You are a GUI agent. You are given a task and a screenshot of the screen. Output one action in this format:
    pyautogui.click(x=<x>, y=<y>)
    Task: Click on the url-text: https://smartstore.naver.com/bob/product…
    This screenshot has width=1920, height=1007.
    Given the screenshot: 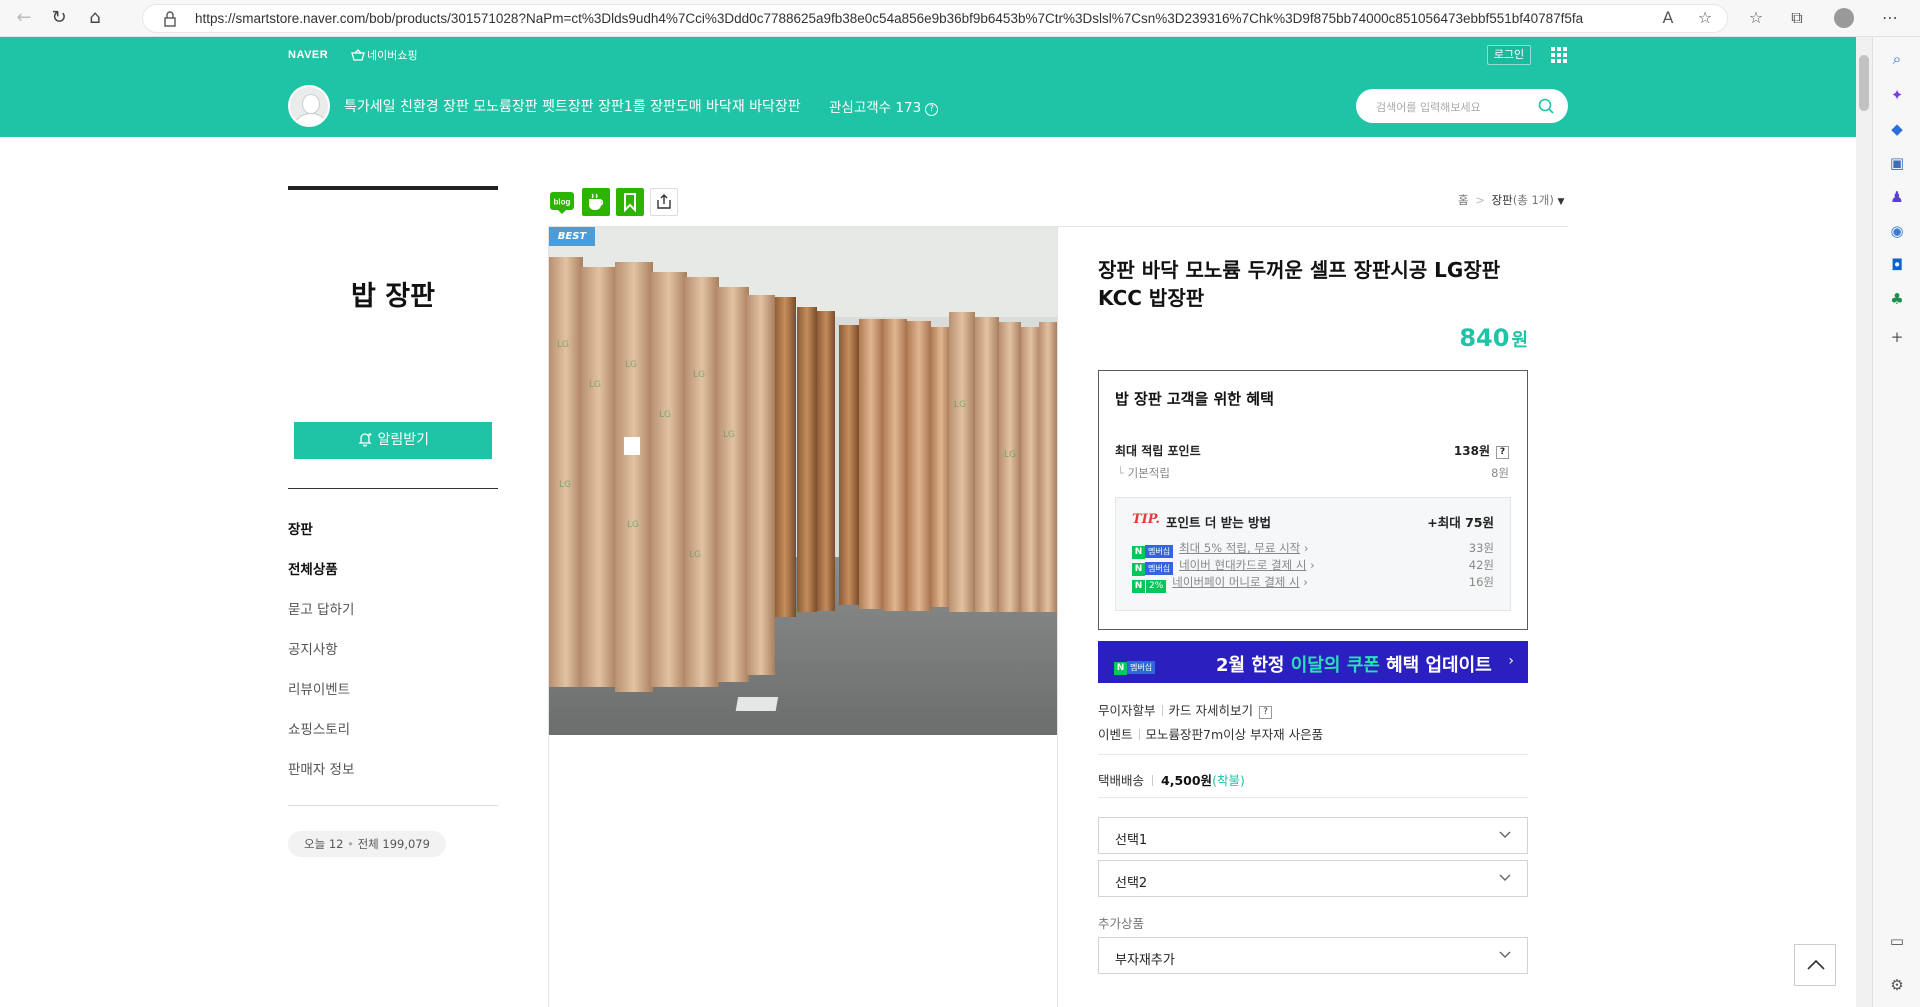 What is the action you would take?
    pyautogui.click(x=889, y=18)
    